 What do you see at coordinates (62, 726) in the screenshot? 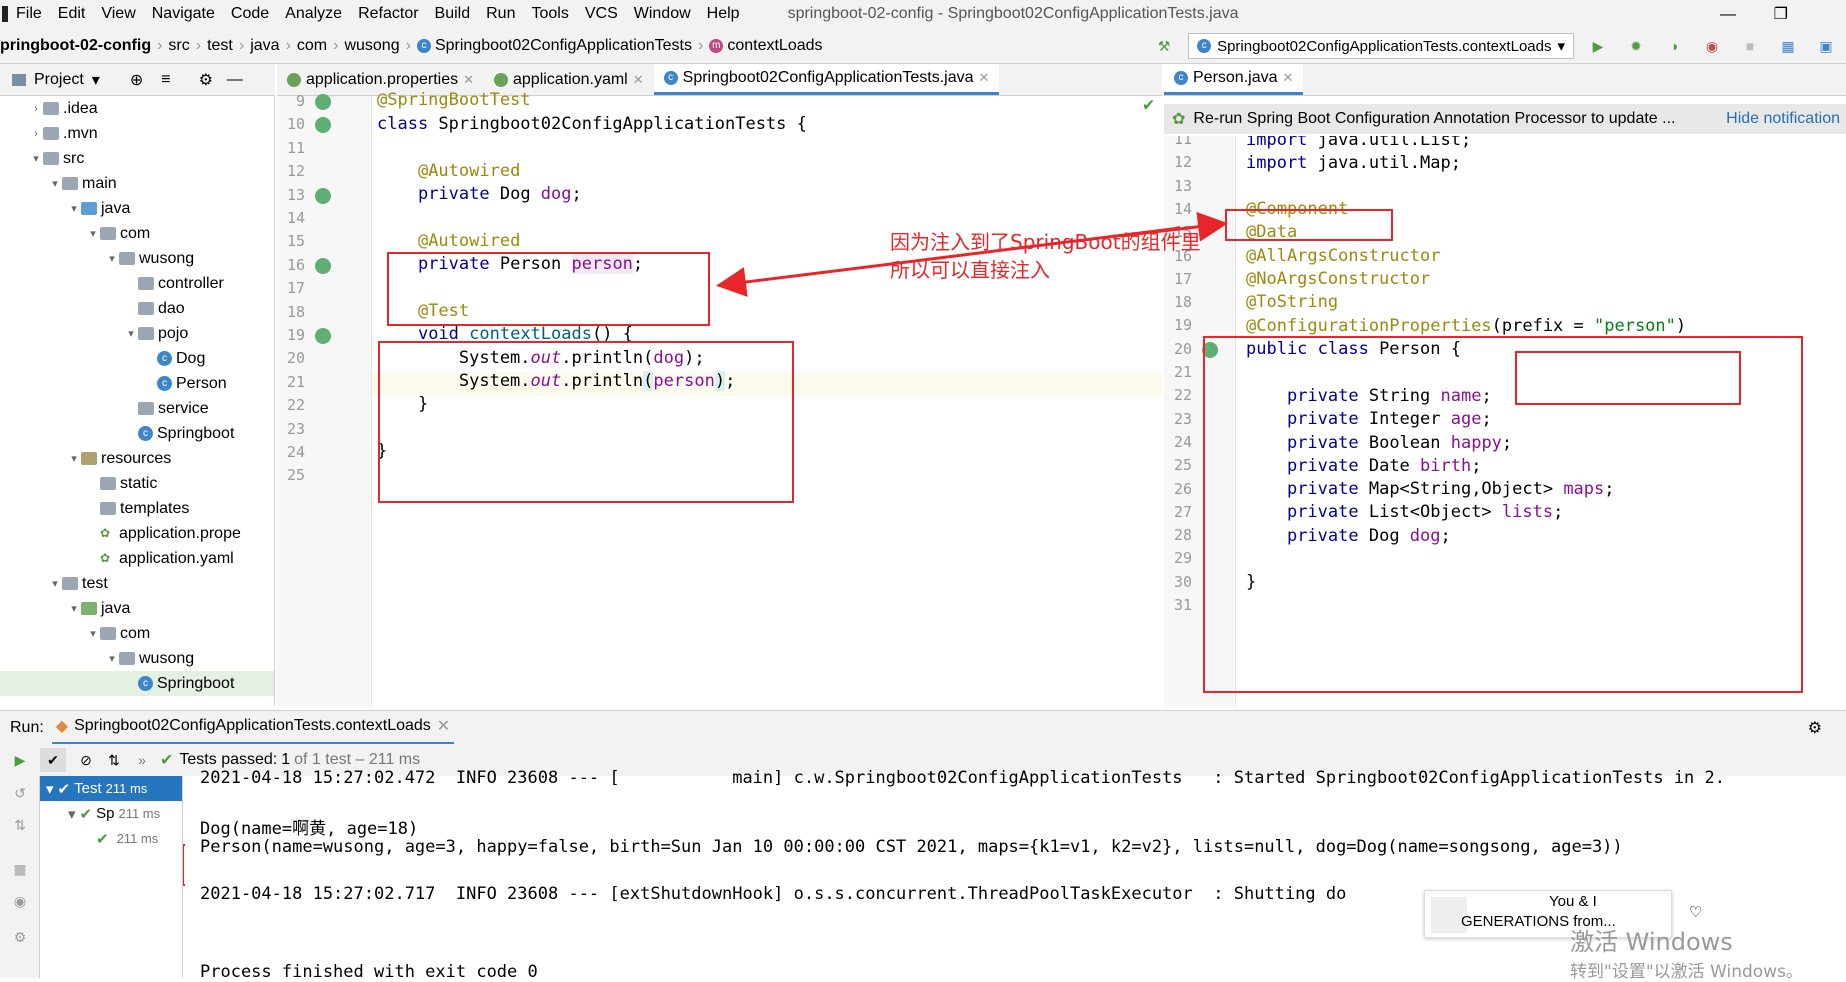
I see `test-run-icon: ◆` at bounding box center [62, 726].